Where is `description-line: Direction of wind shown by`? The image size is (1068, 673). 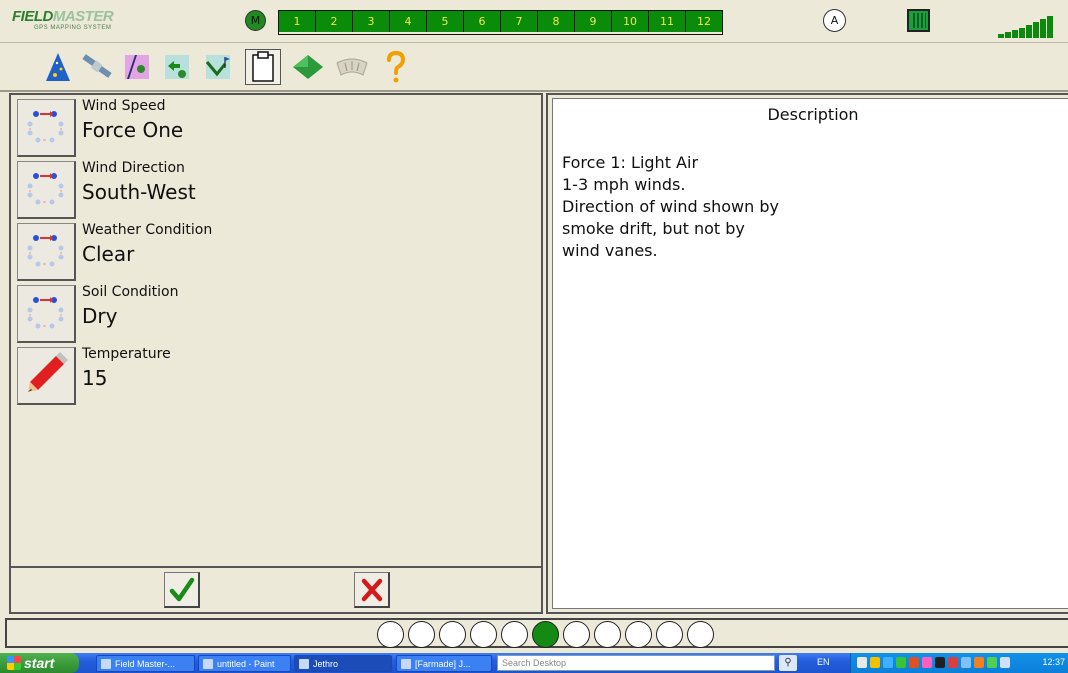
description-line: Direction of wind shown by is located at coordinates (670, 206).